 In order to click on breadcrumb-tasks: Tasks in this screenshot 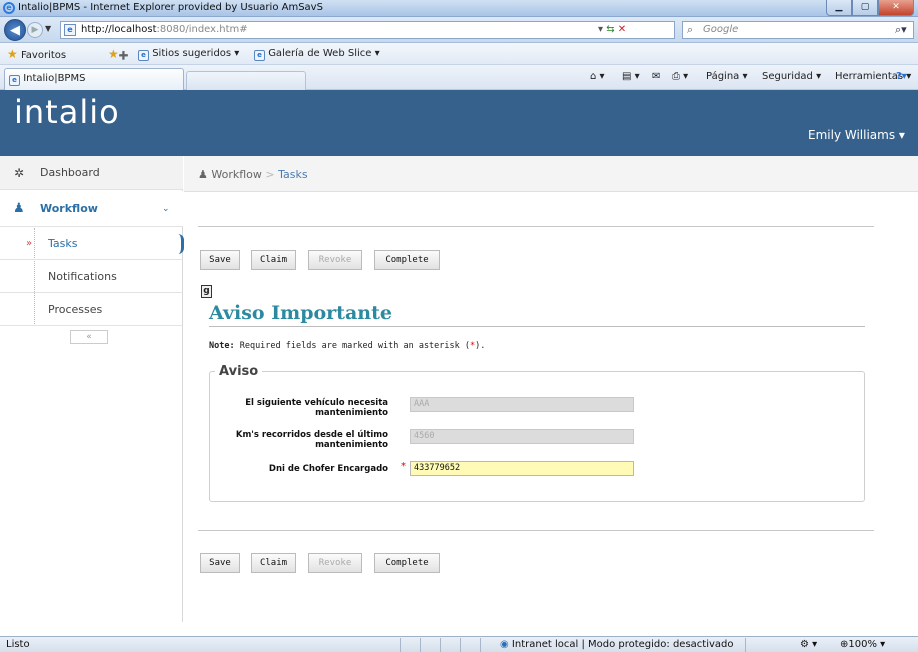, I will do `click(292, 174)`.